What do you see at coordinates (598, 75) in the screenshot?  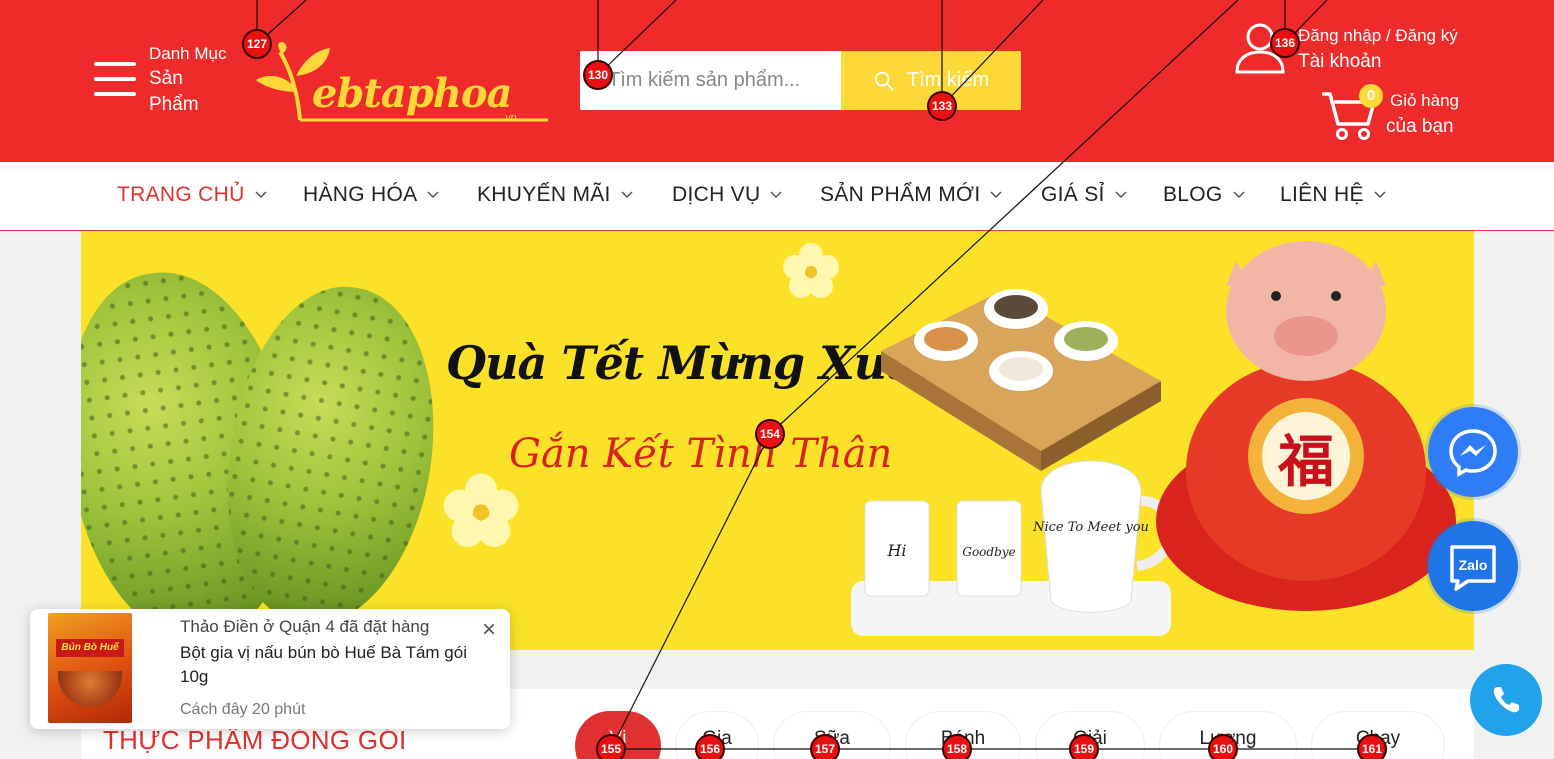 I see `overlay-marker: 130` at bounding box center [598, 75].